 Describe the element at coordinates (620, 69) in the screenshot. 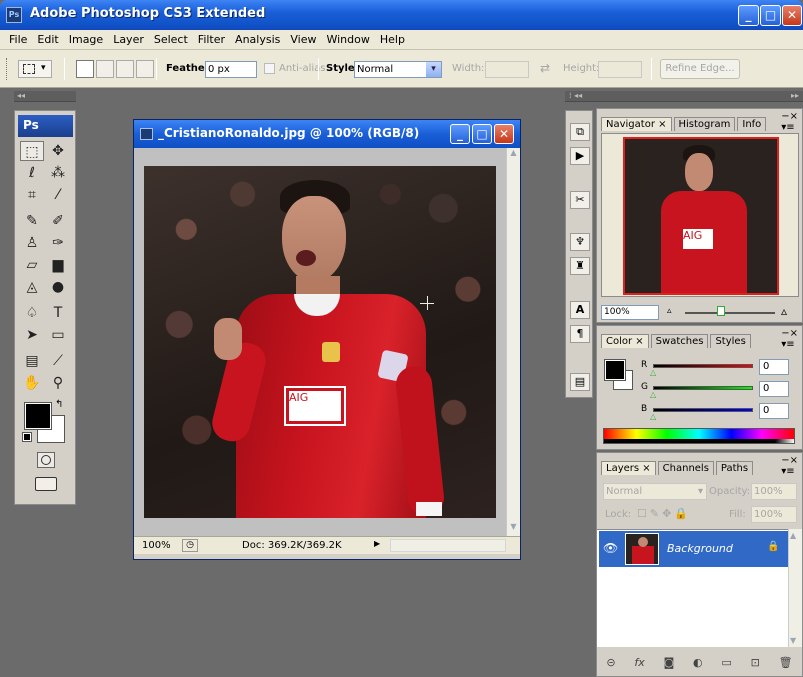

I see `height-input` at that location.